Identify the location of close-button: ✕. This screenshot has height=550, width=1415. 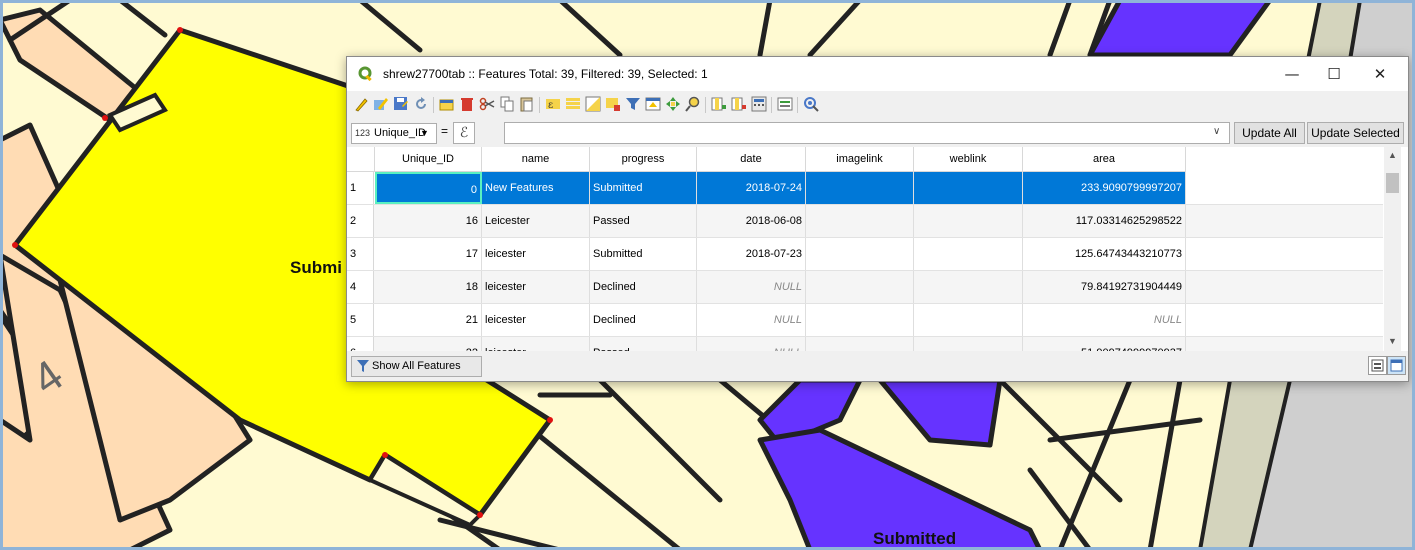
(1380, 74).